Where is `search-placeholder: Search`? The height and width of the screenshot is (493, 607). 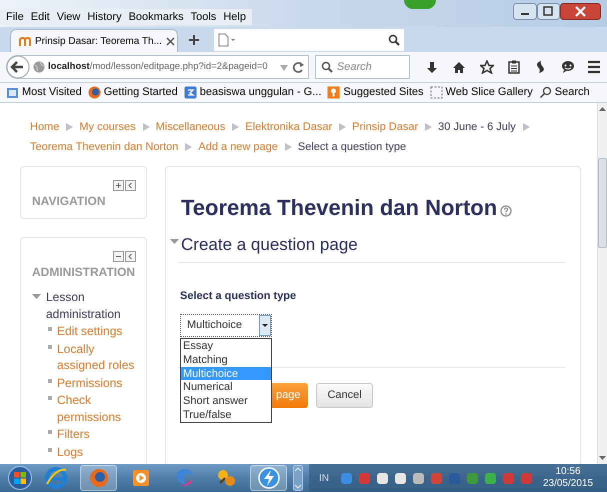 search-placeholder: Search is located at coordinates (354, 67).